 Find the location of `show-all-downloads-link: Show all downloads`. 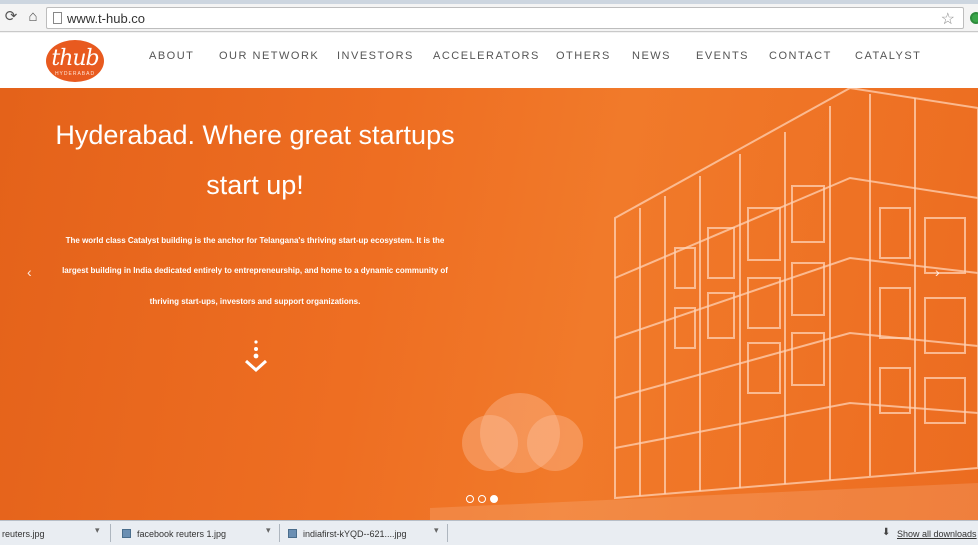

show-all-downloads-link: Show all downloads is located at coordinates (937, 534).